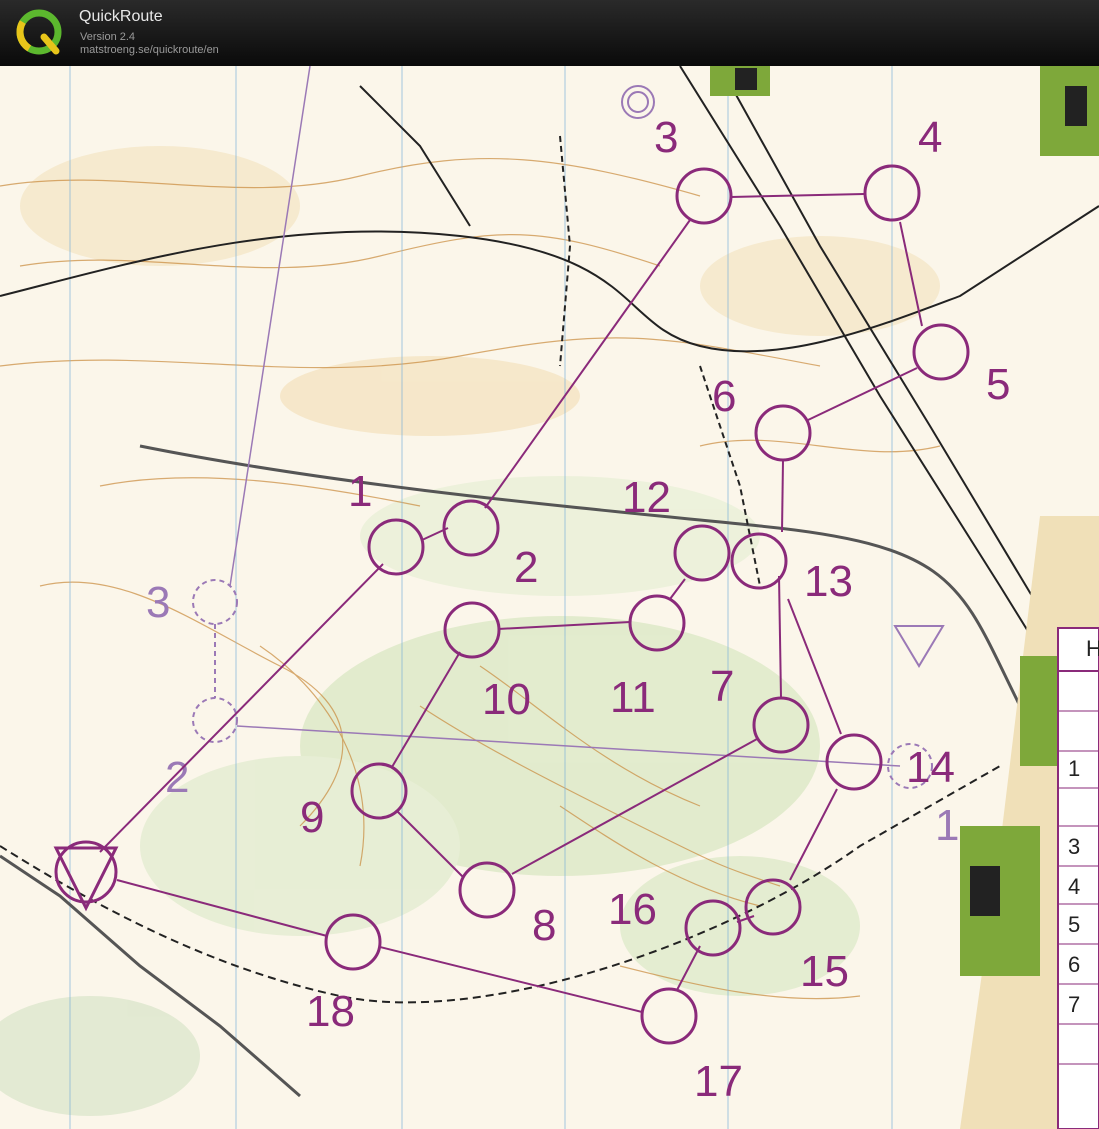  Describe the element at coordinates (330, 1011) in the screenshot. I see `control-label-18: 18` at that location.